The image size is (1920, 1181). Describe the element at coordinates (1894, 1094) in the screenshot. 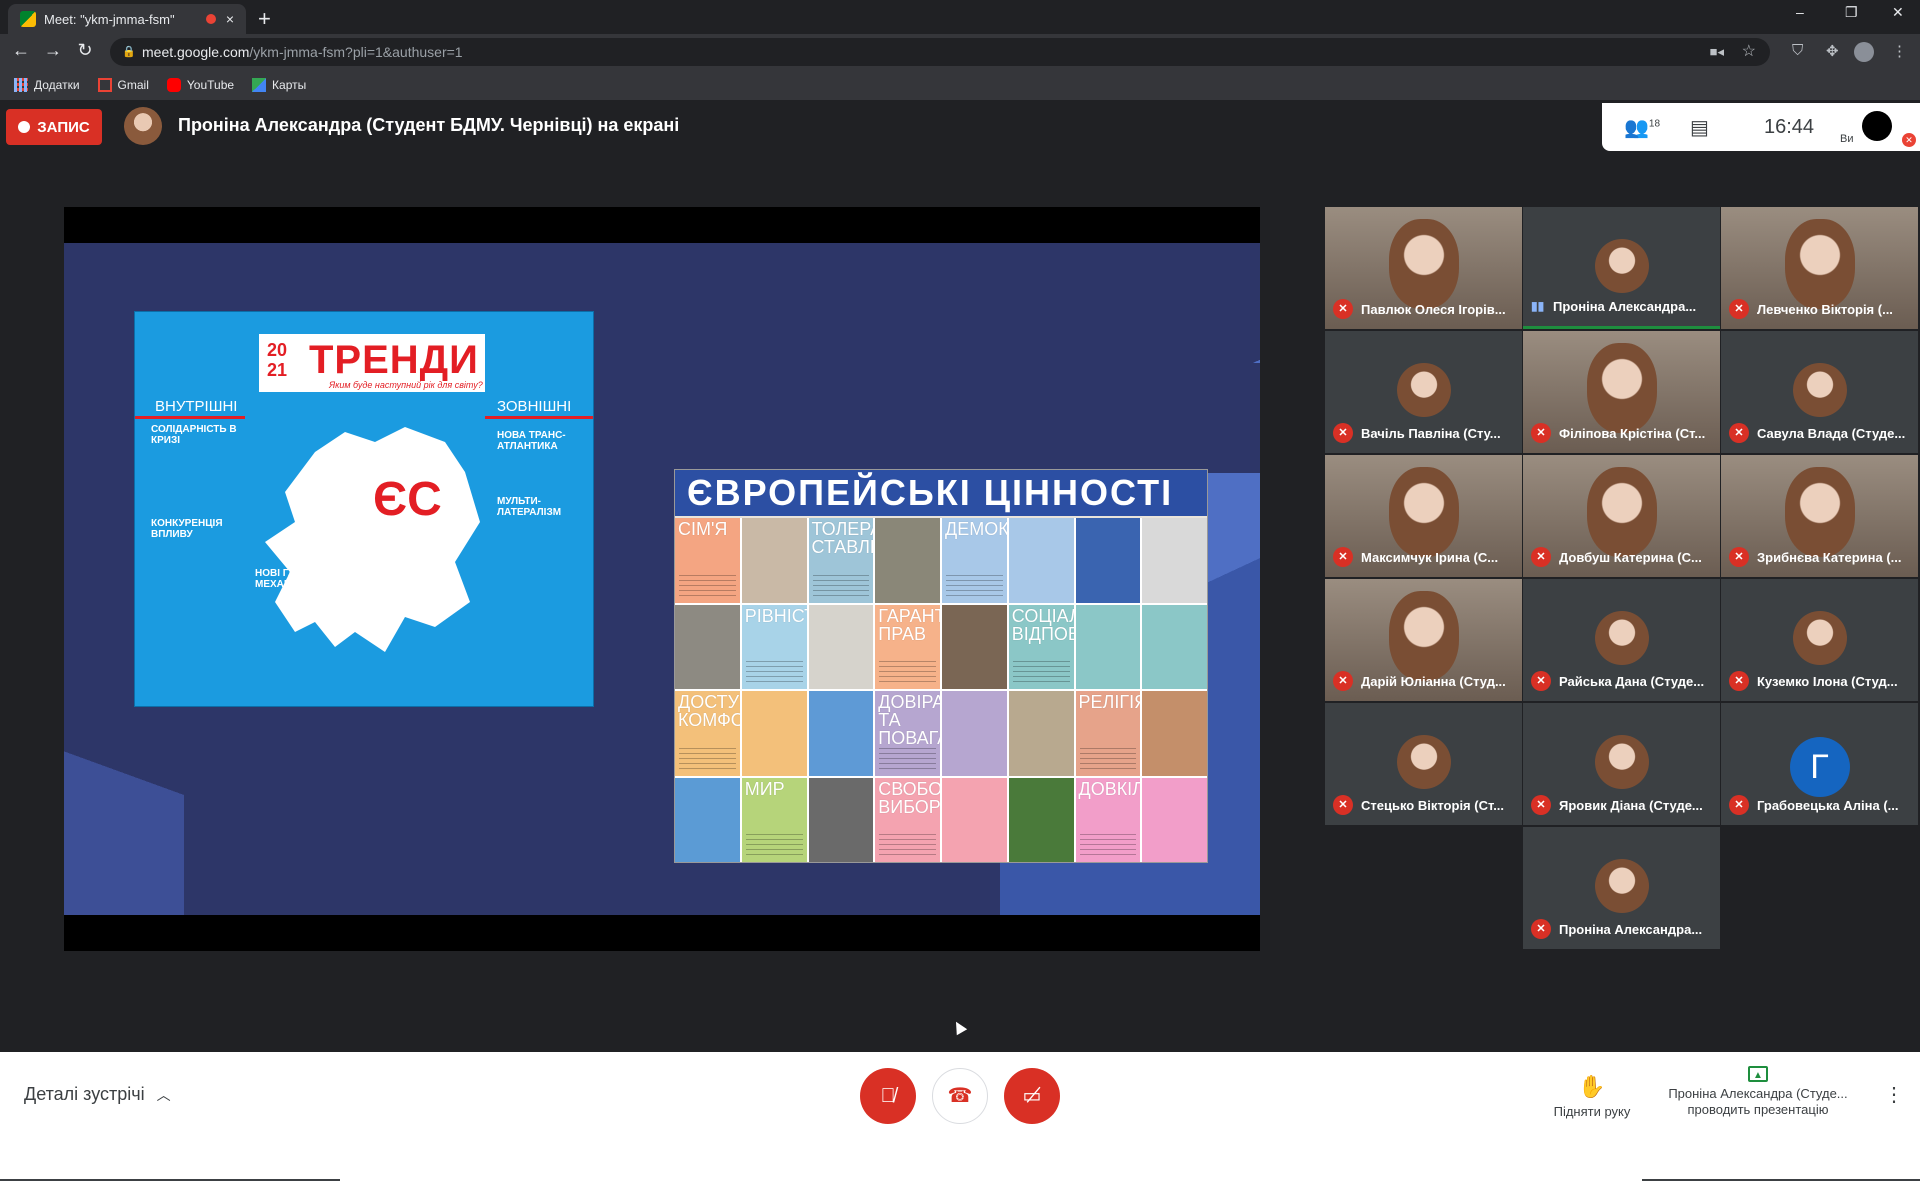

I see `more-options-icon: ⋮` at that location.